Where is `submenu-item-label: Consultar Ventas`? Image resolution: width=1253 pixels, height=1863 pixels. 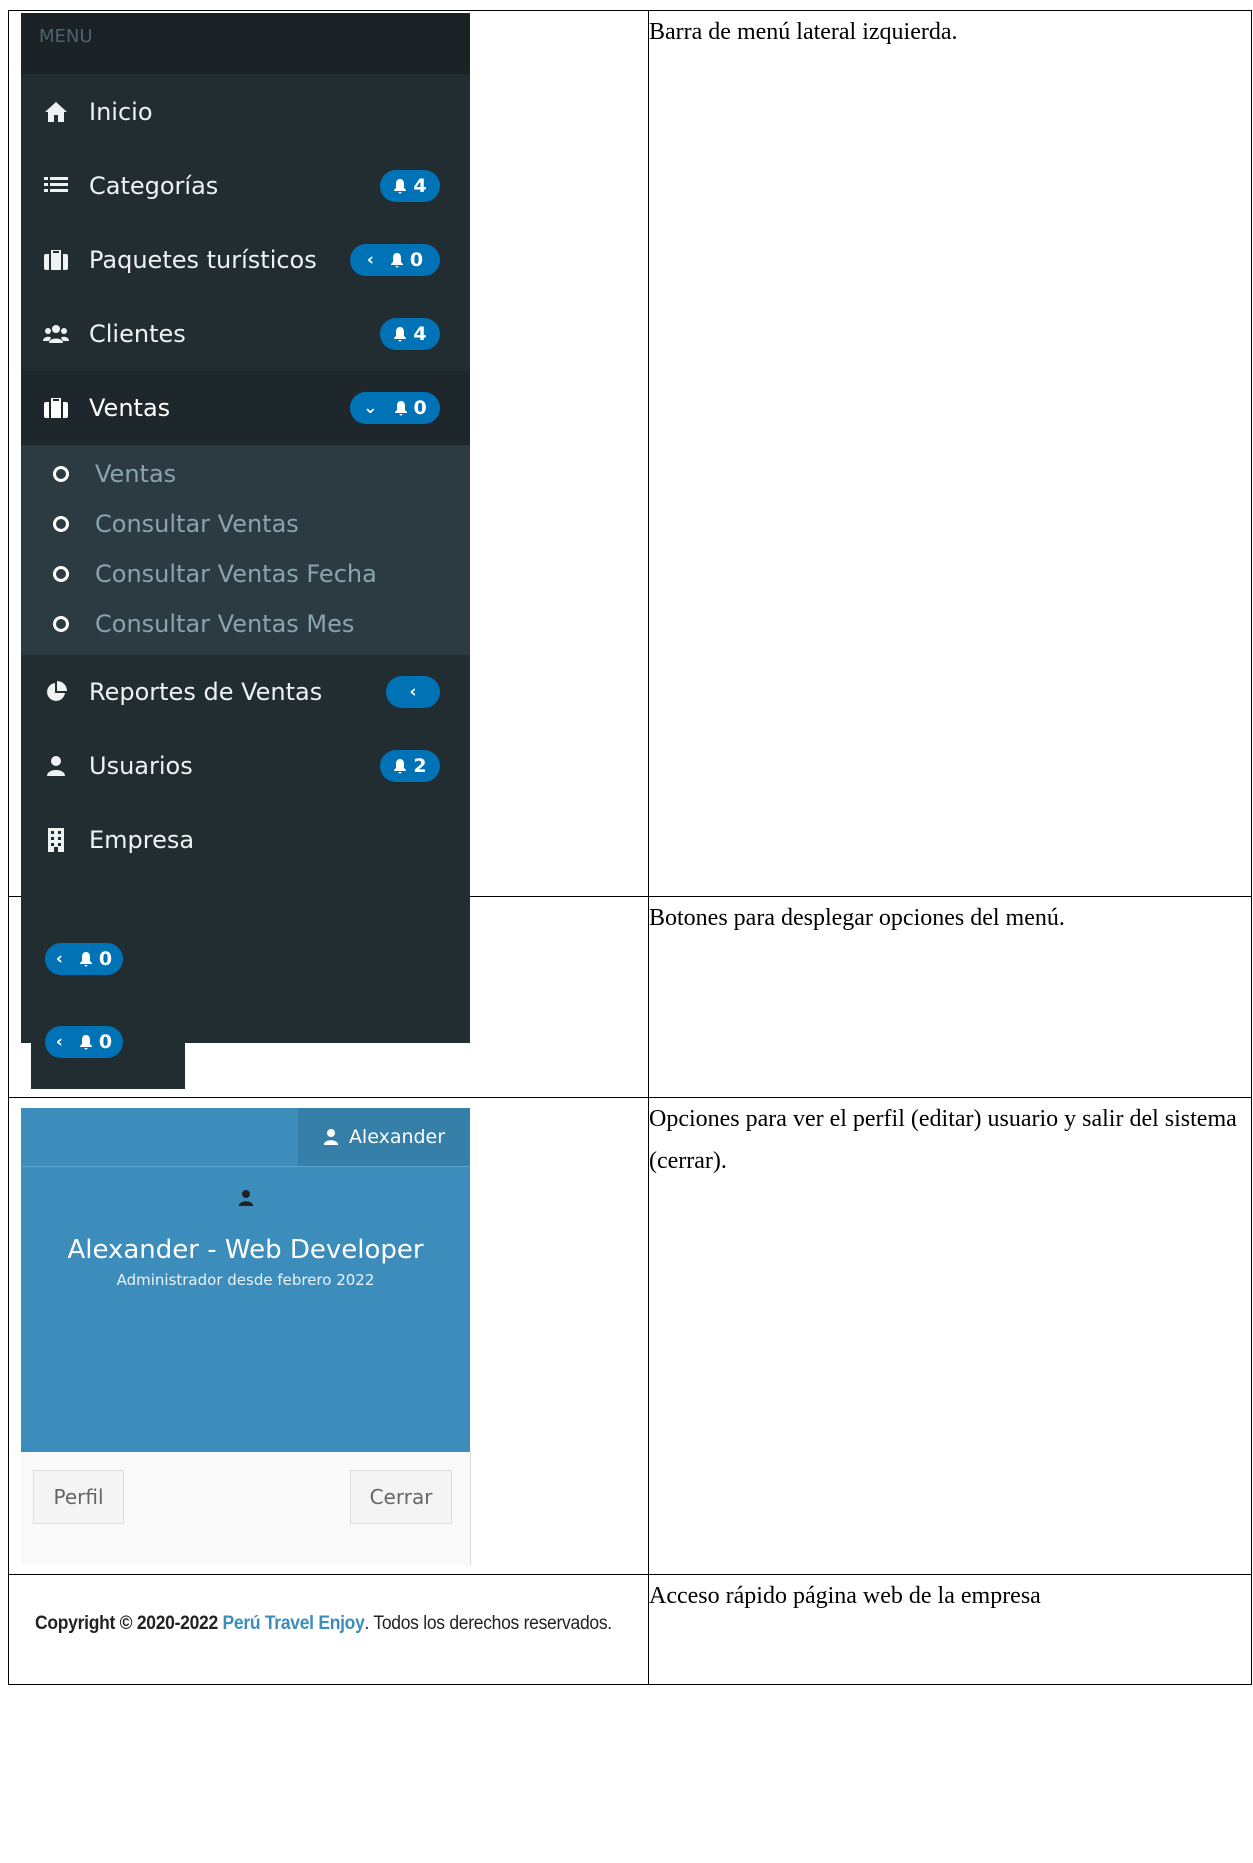
submenu-item-label: Consultar Ventas is located at coordinates (197, 524).